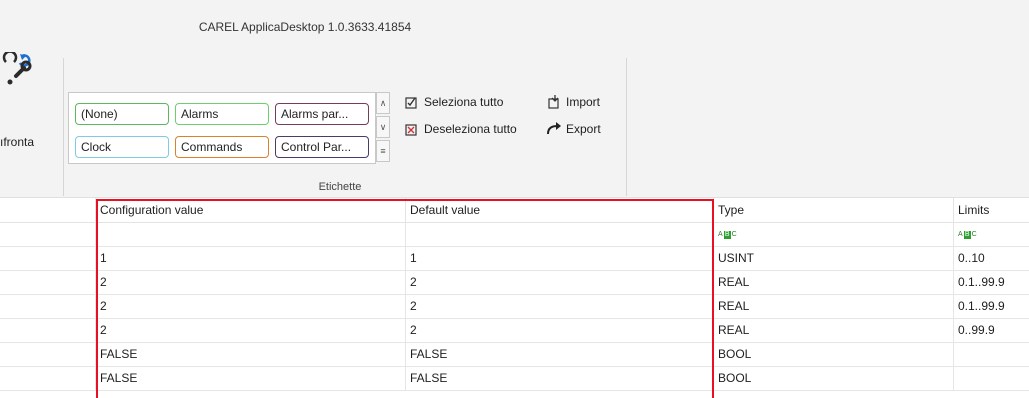 The image size is (1029, 398). What do you see at coordinates (340, 187) in the screenshot?
I see `tags-group-label: Etichette` at bounding box center [340, 187].